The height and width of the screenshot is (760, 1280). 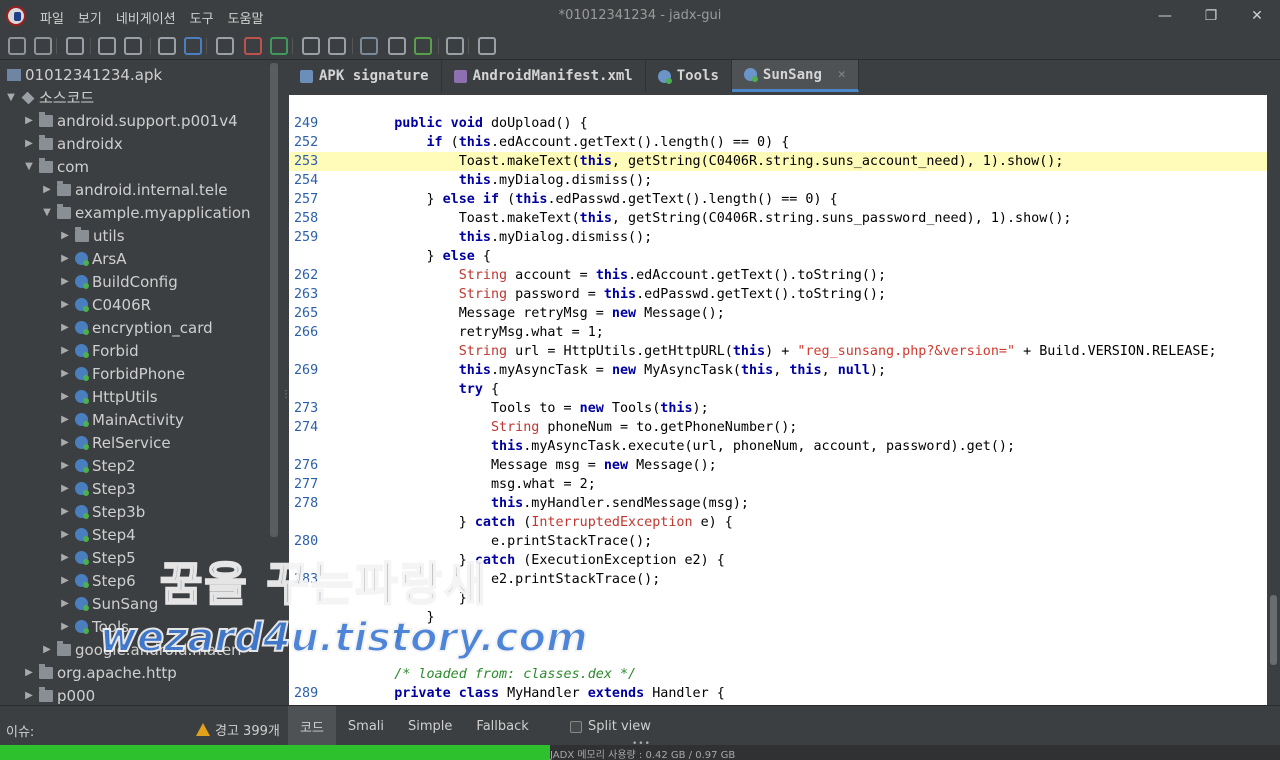 I want to click on decompile-icon, so click(x=369, y=46).